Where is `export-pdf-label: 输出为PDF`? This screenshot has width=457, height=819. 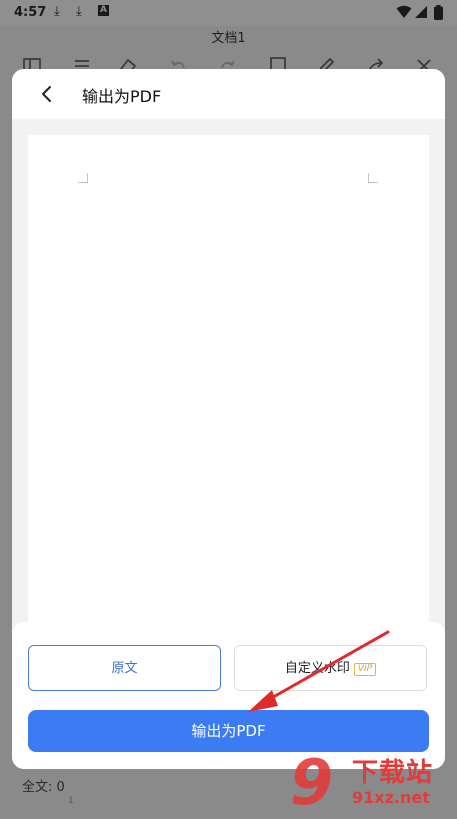 export-pdf-label: 输出为PDF is located at coordinates (228, 731).